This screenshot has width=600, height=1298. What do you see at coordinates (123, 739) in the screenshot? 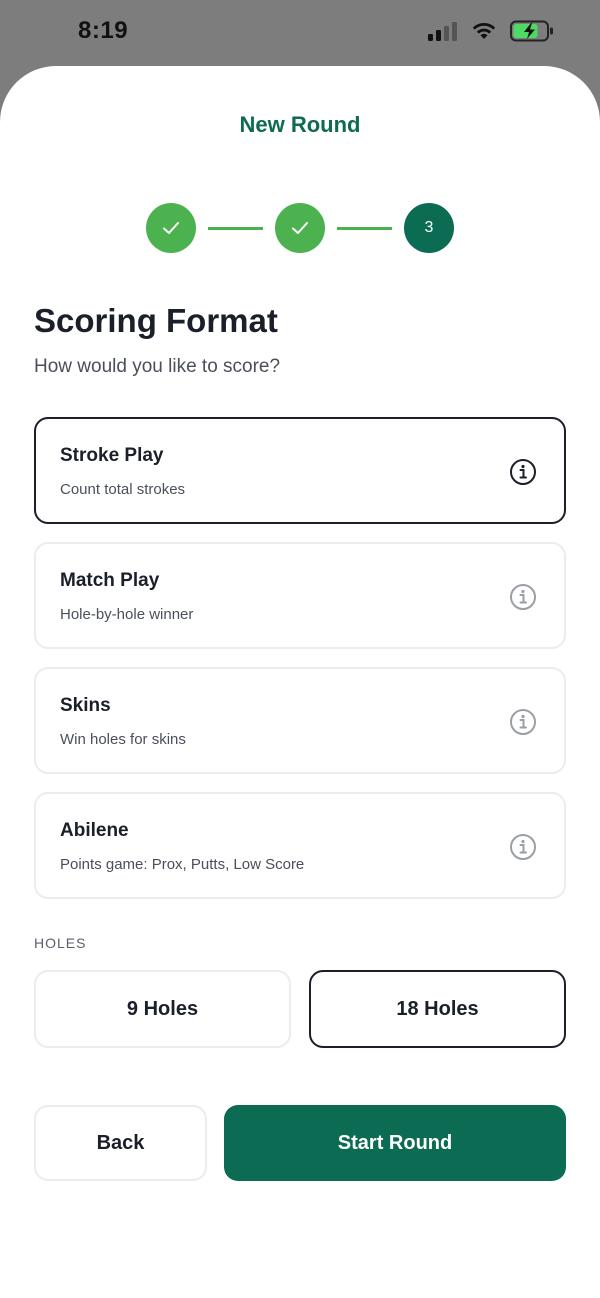
I see `format-description: Win holes for skins` at bounding box center [123, 739].